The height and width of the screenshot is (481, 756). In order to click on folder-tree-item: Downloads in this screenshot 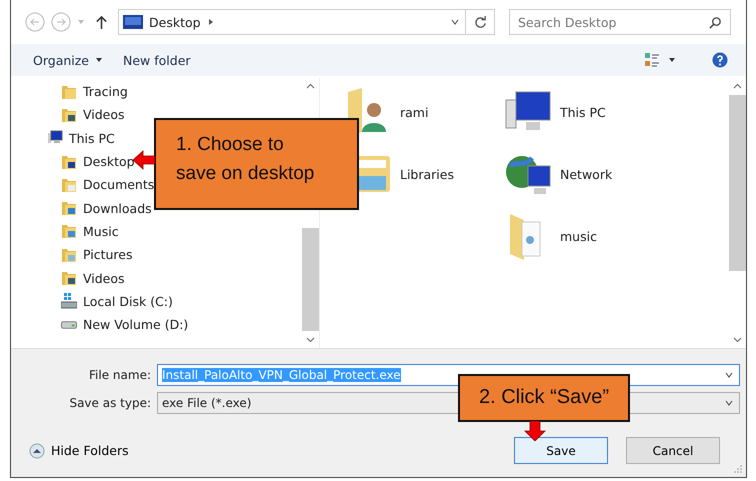, I will do `click(99, 208)`.